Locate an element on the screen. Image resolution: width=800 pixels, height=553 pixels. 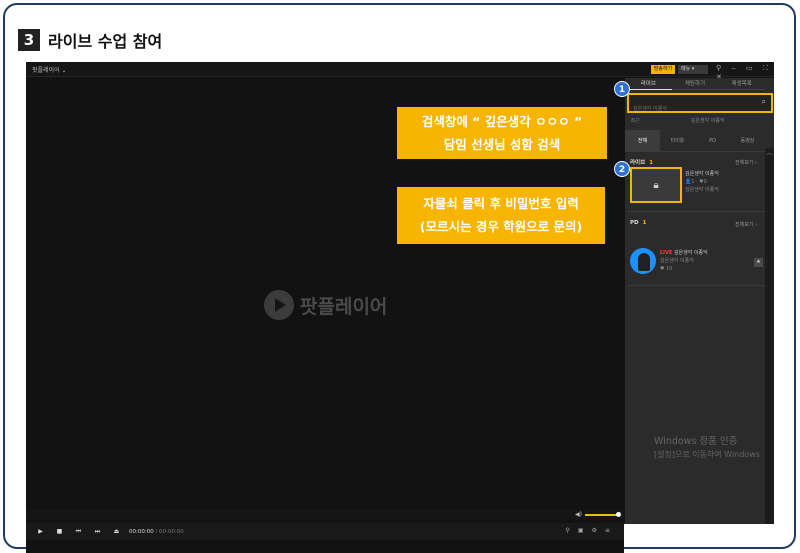
seek-bar: ◀) is located at coordinates (325, 515).